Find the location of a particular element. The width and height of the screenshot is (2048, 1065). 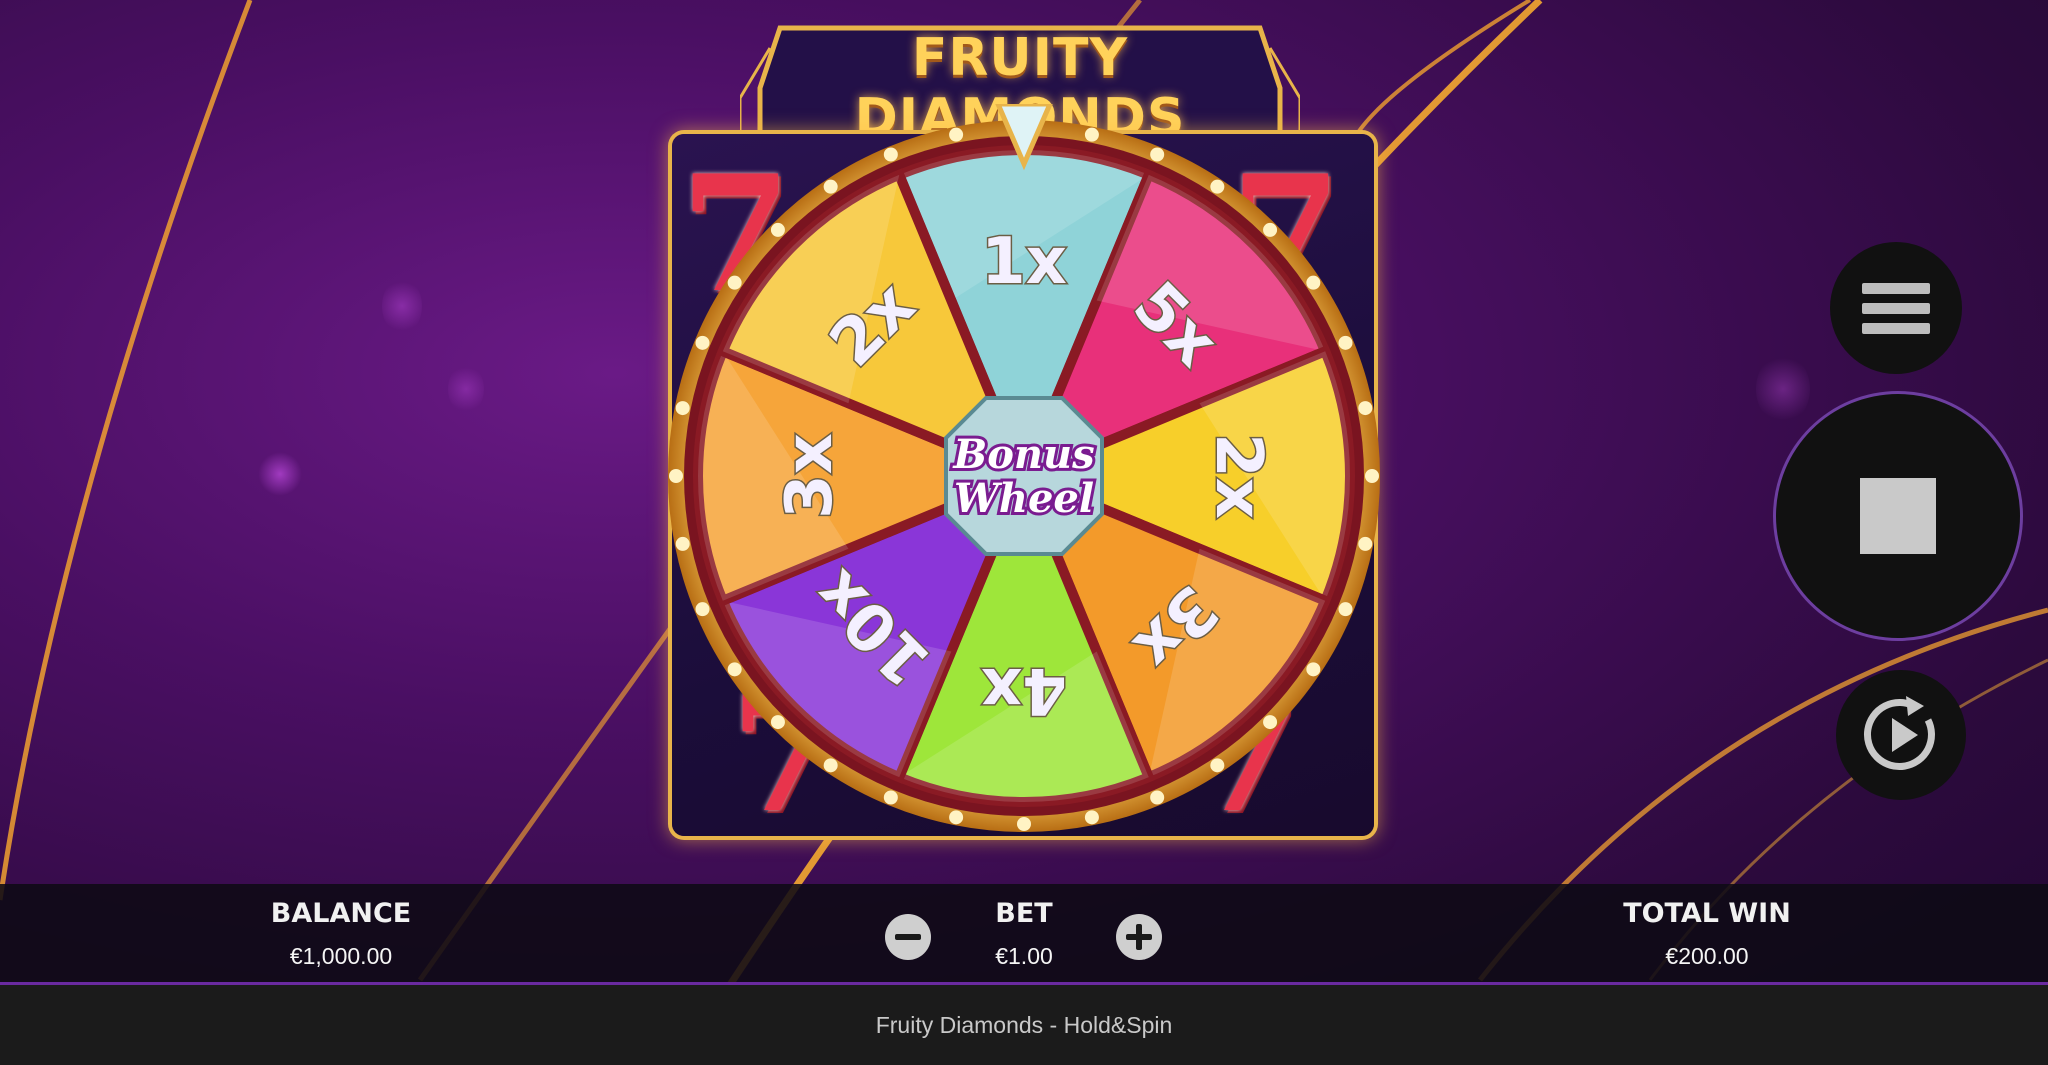

minus-icon is located at coordinates (908, 937).